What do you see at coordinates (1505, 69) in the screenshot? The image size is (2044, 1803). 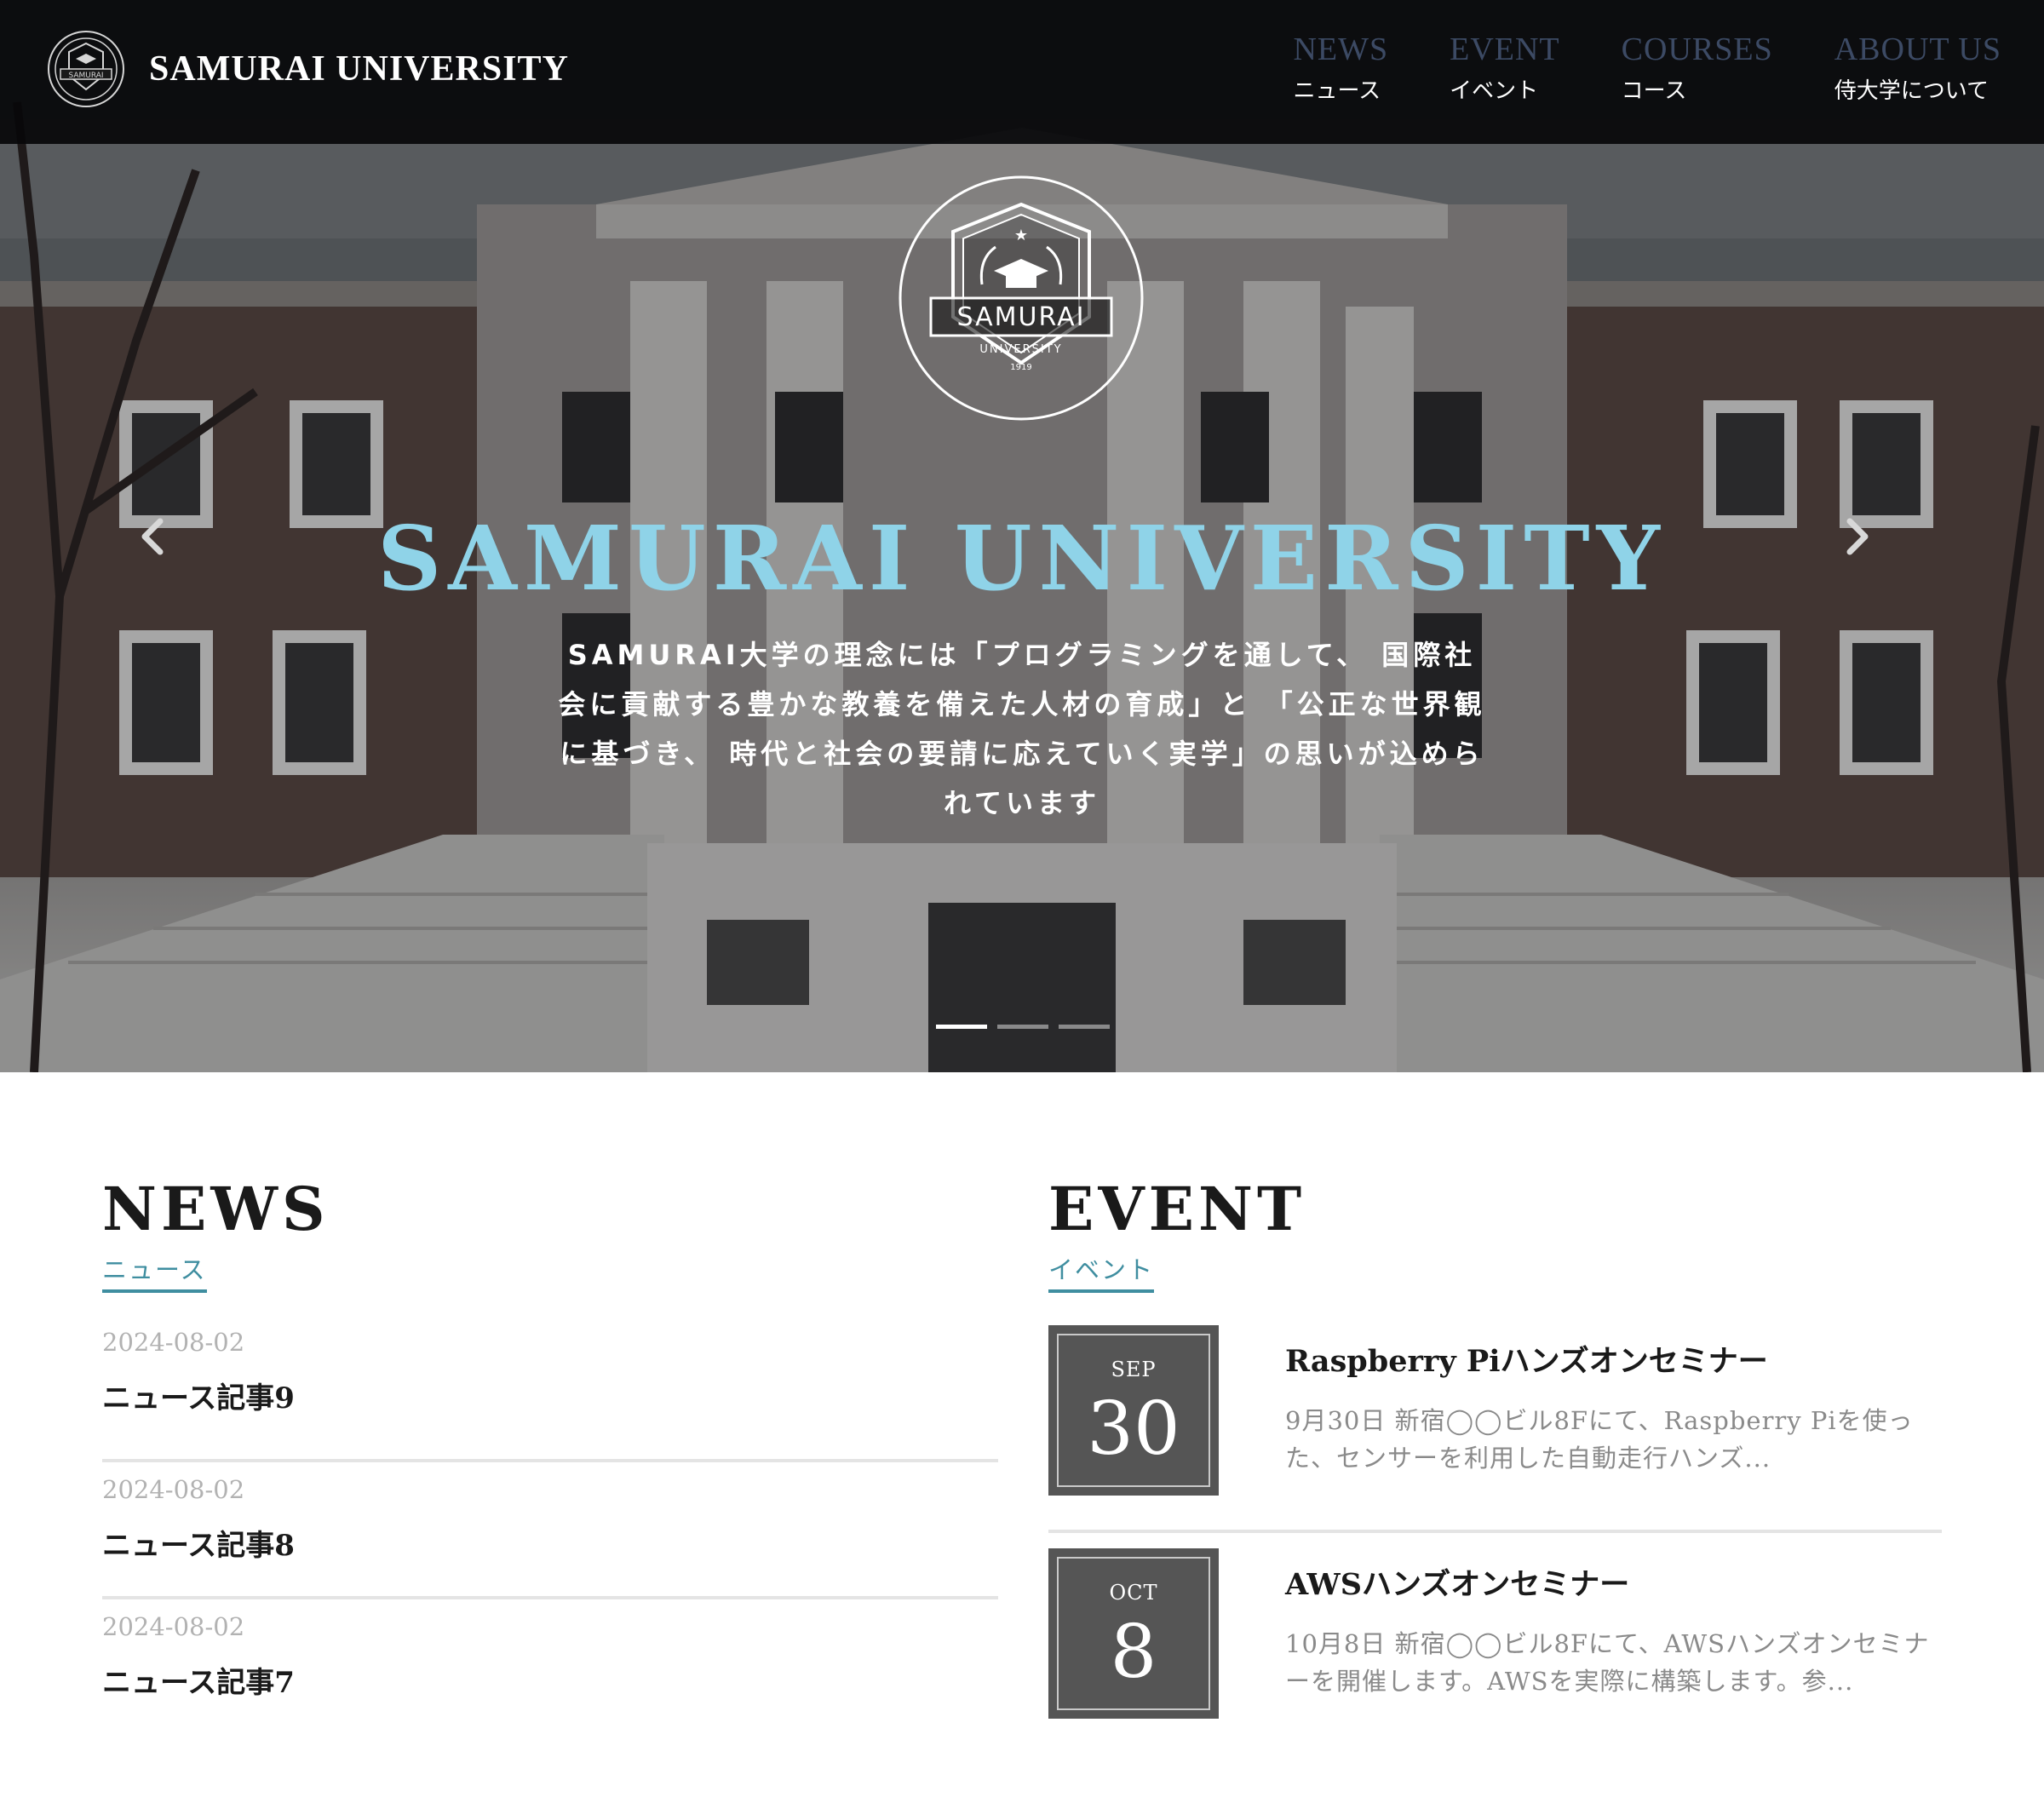 I see `nav-link-event: EVENT イベント` at bounding box center [1505, 69].